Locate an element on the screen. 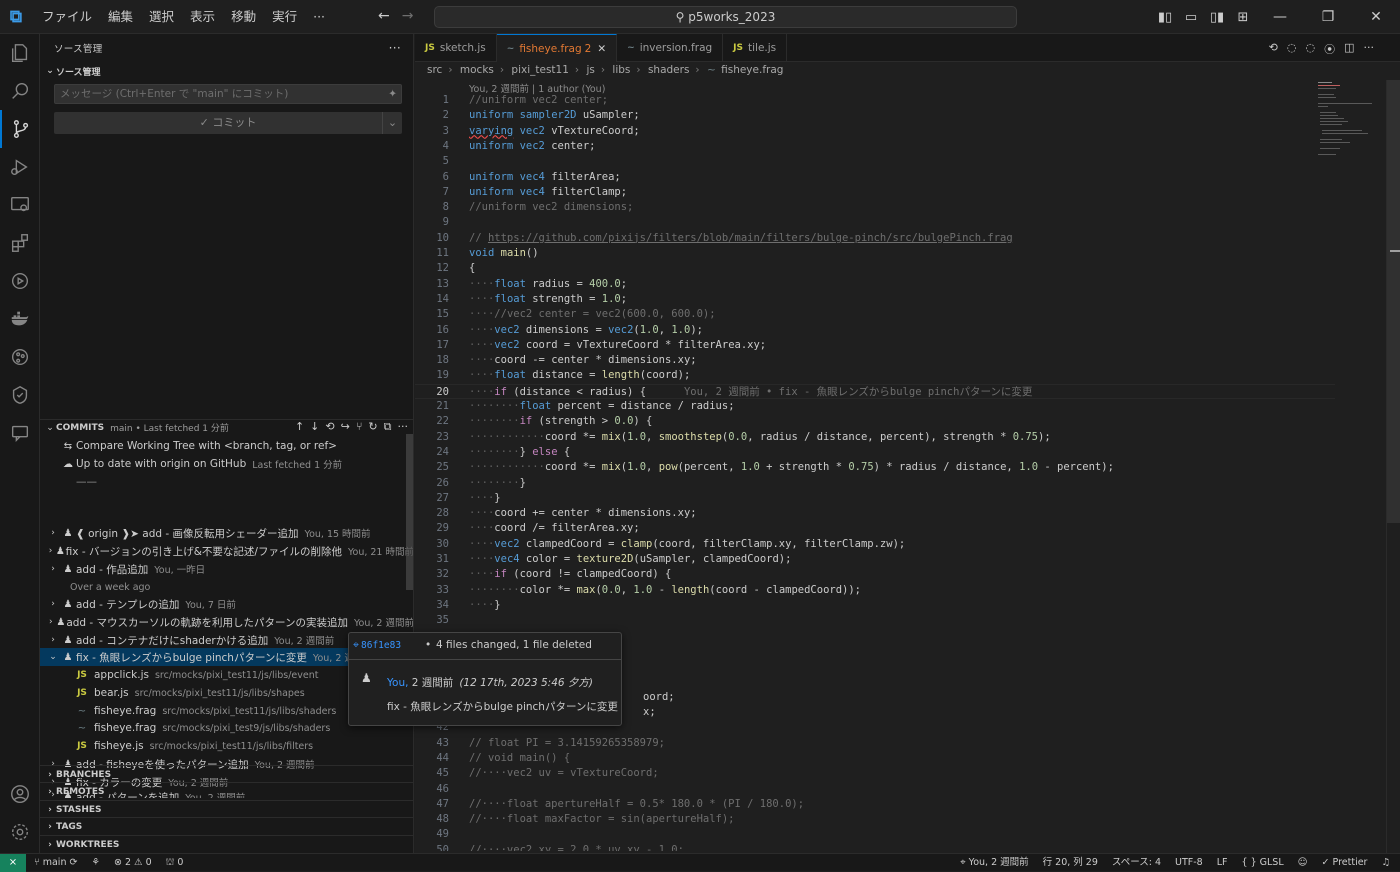 This screenshot has height=872, width=1400. code-line: 11 void main() is located at coordinates (875, 253).